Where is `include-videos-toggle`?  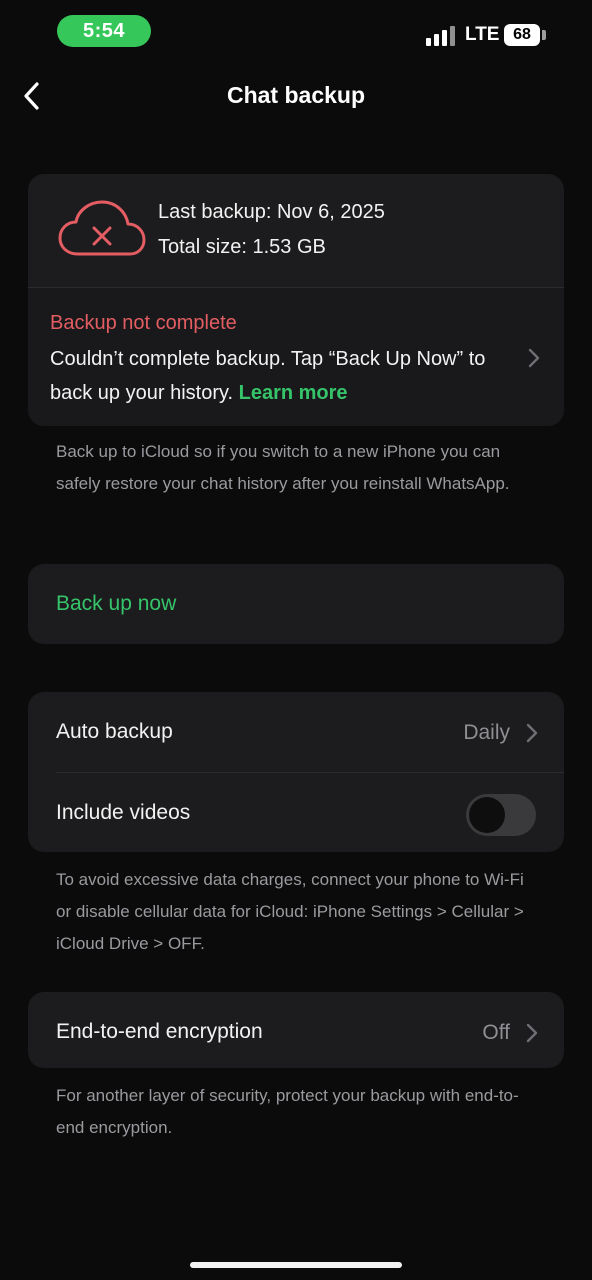
include-videos-toggle is located at coordinates (501, 815).